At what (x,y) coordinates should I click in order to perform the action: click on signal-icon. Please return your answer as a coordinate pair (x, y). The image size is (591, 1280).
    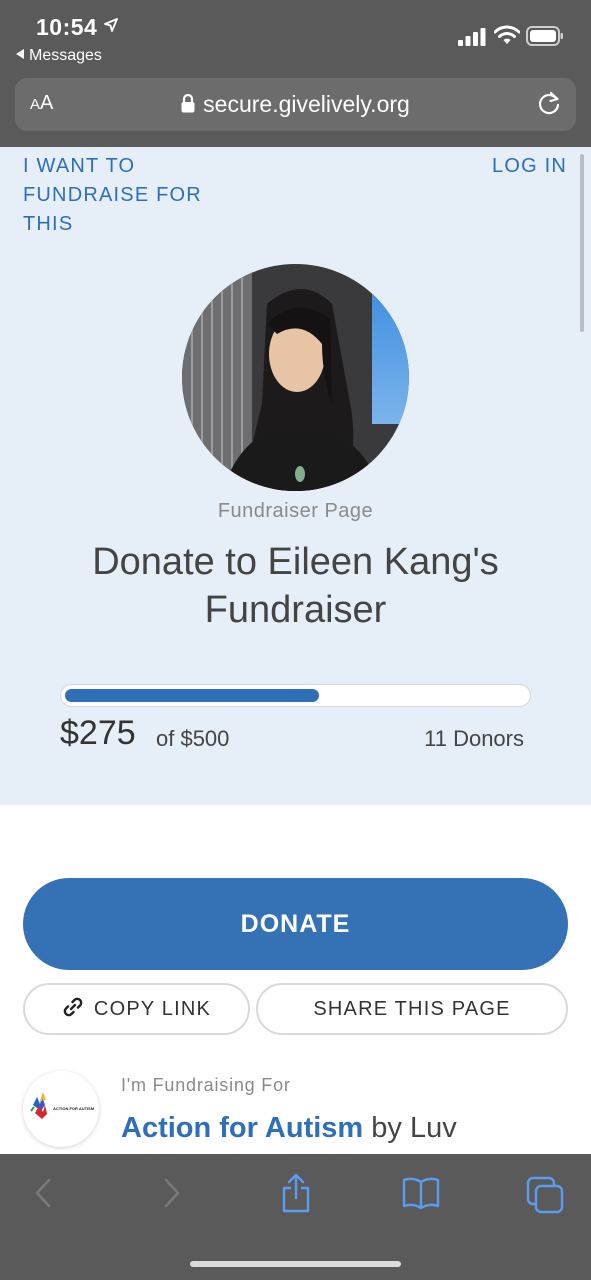
    Looking at the image, I should click on (472, 37).